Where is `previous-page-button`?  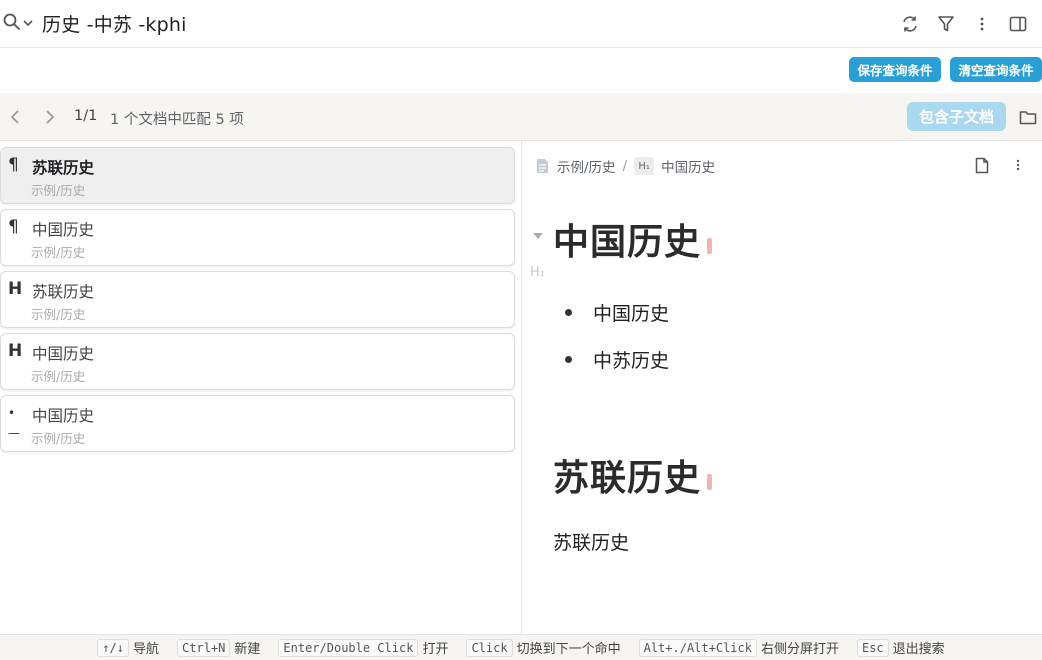 previous-page-button is located at coordinates (15, 117).